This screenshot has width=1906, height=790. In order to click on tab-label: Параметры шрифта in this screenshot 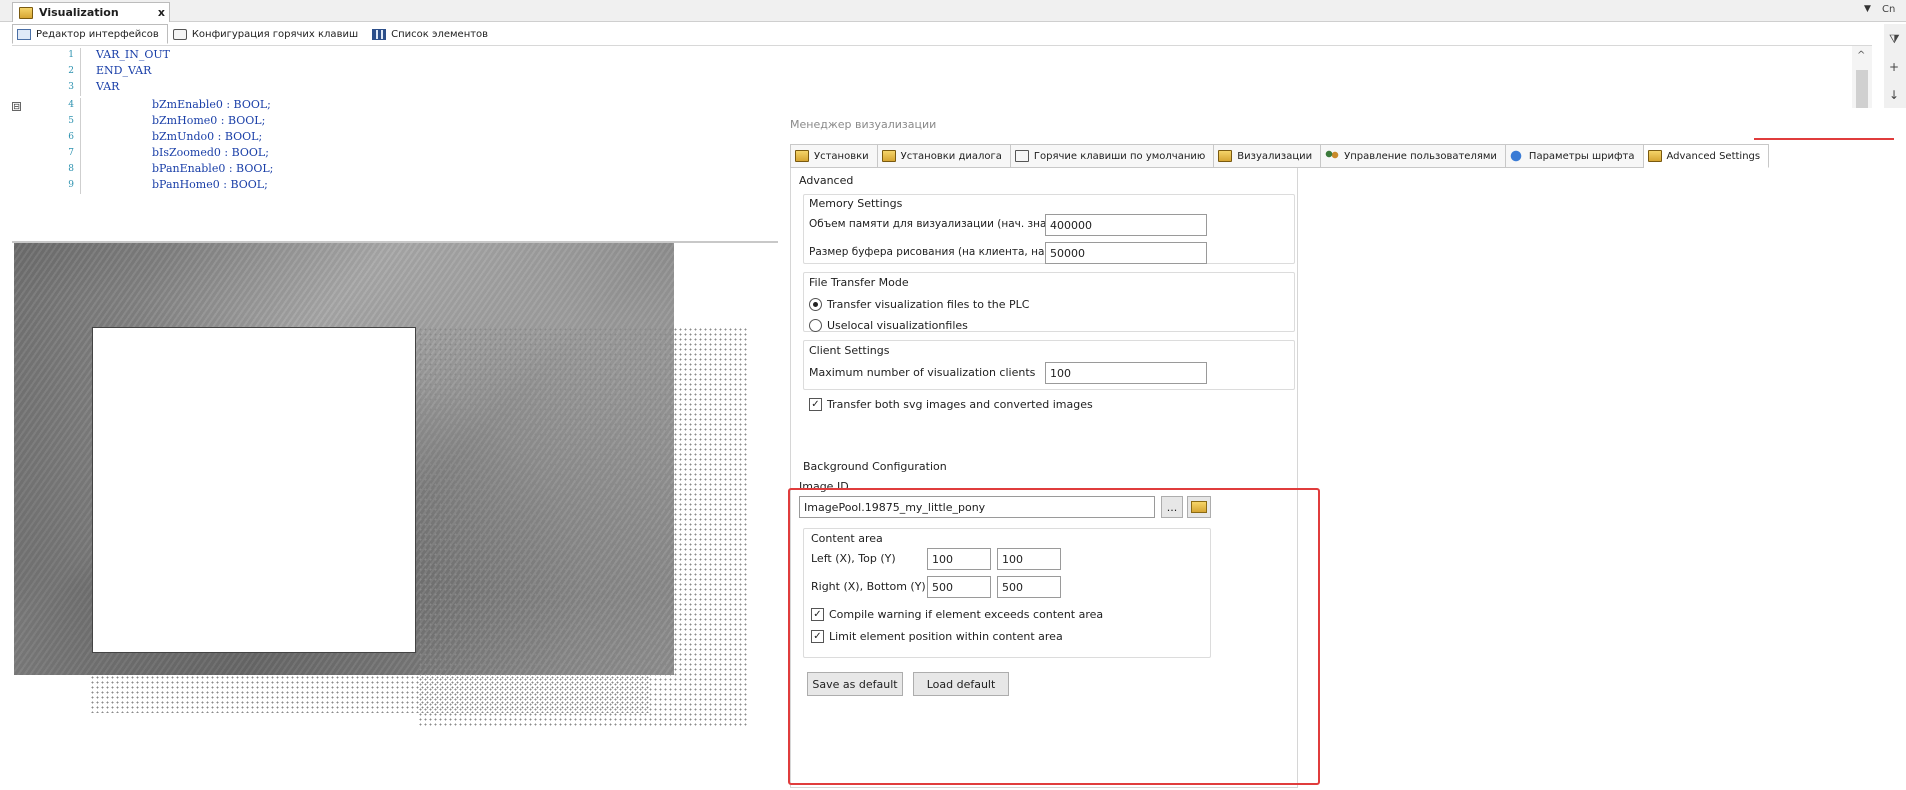, I will do `click(1581, 156)`.